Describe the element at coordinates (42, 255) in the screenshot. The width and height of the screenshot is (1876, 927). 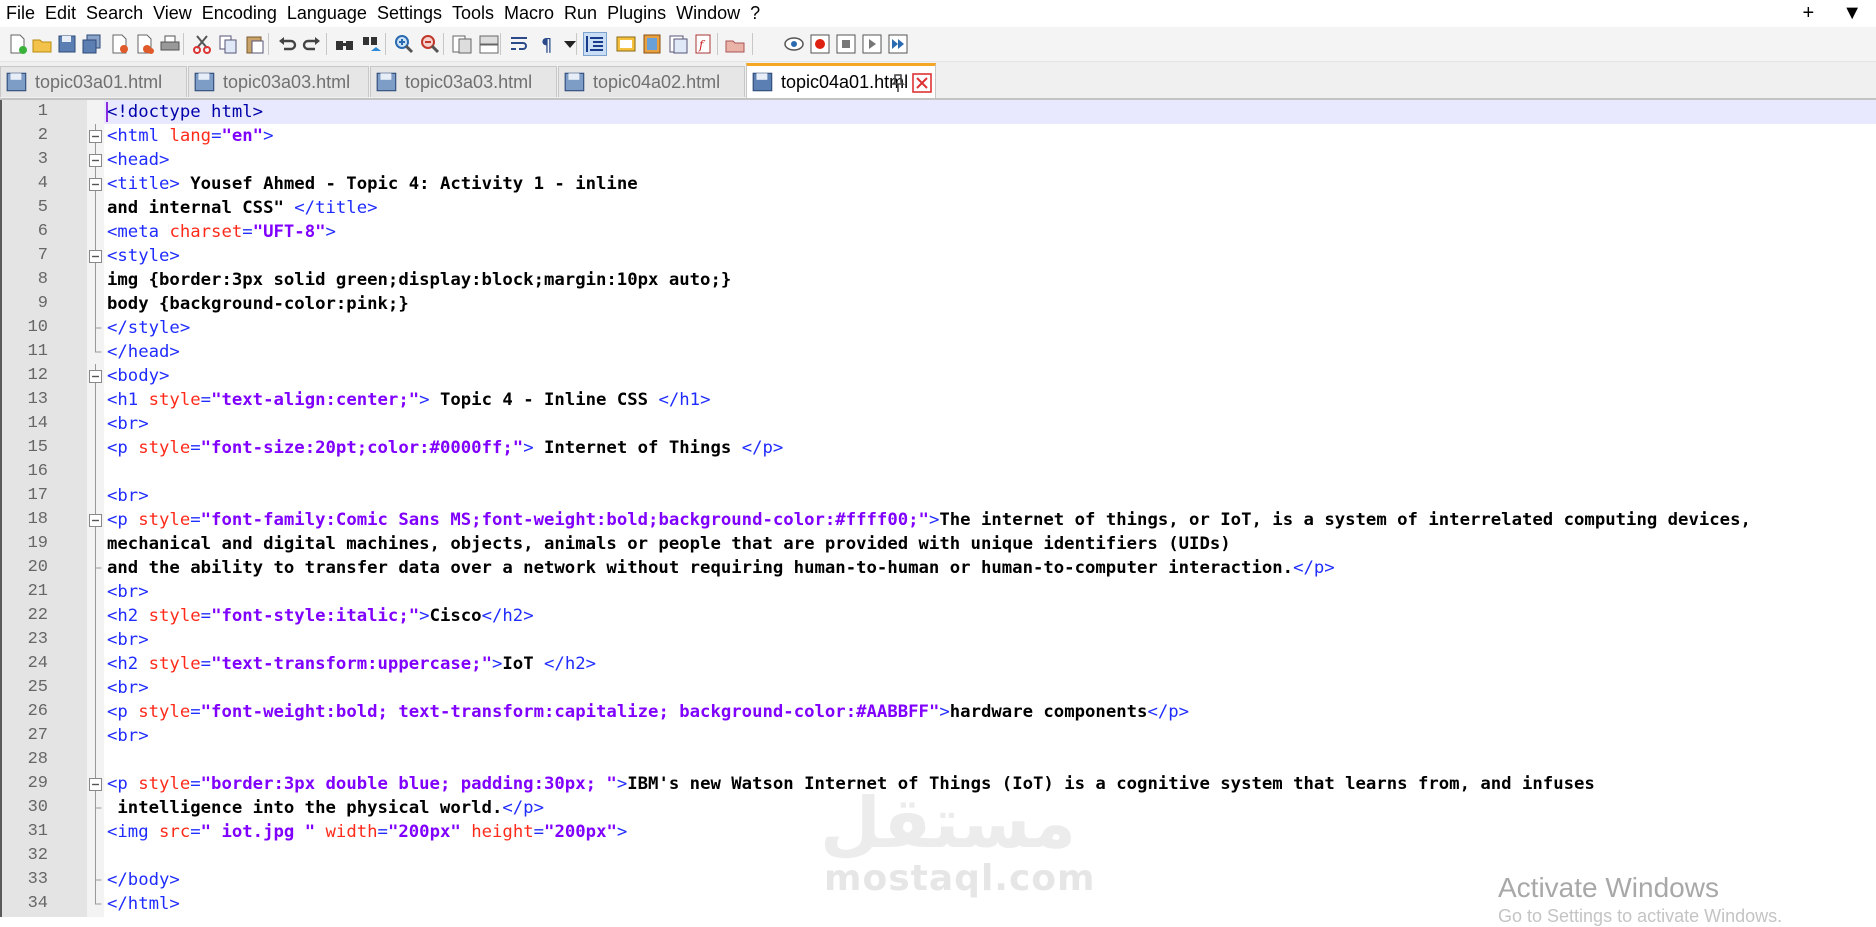
I see `line-number: 7` at that location.